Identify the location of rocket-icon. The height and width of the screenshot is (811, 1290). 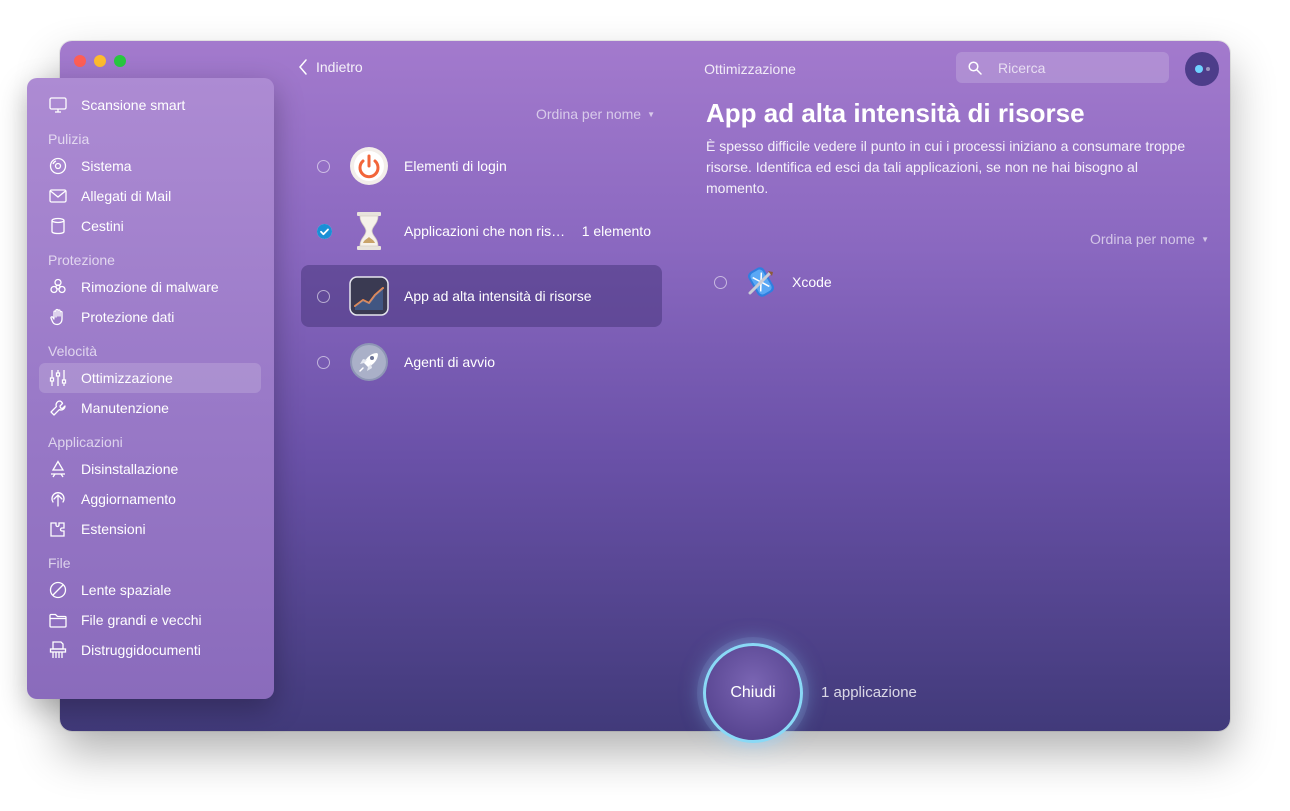
(369, 362).